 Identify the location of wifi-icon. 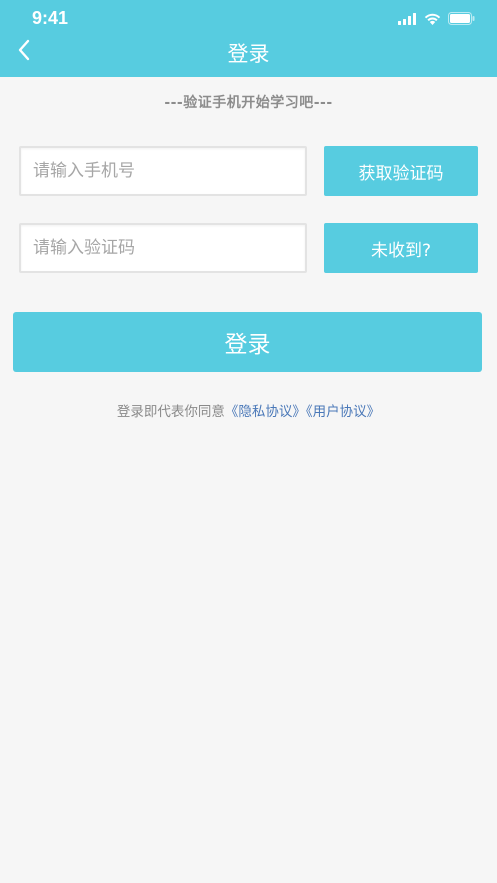
(432, 19).